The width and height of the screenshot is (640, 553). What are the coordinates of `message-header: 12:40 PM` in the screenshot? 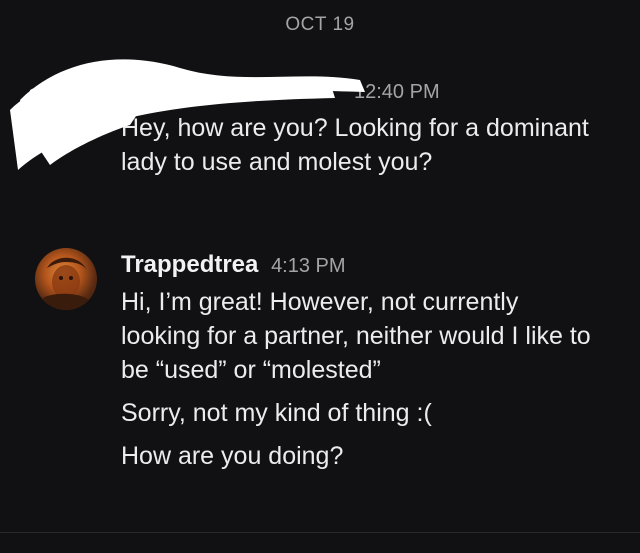 It's located at (370, 91).